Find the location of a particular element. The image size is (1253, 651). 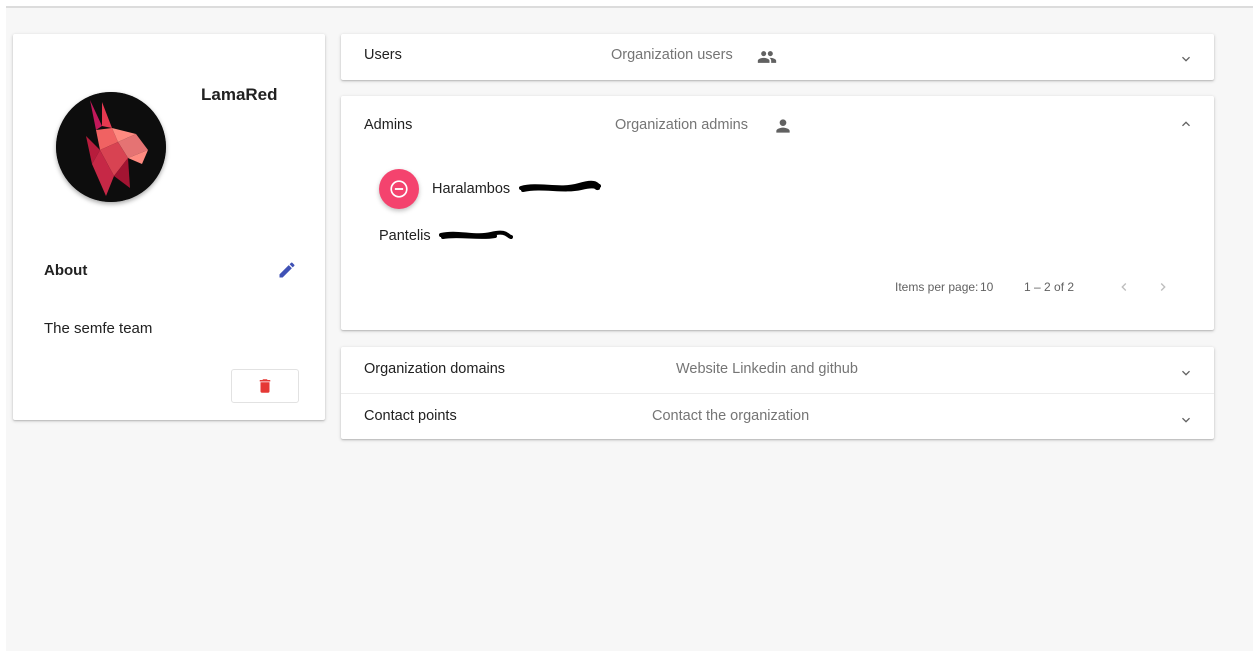

users-panel-header: Users Organization users is located at coordinates (777, 57).